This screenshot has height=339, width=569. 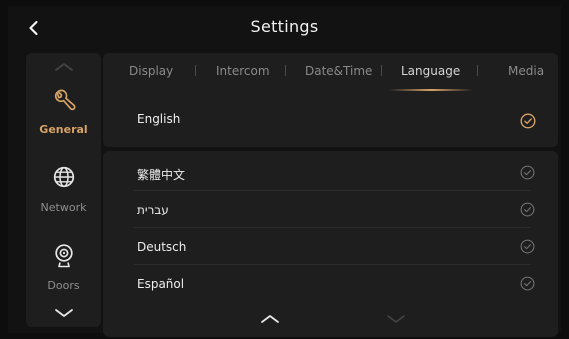 I want to click on page-up-button, so click(x=270, y=319).